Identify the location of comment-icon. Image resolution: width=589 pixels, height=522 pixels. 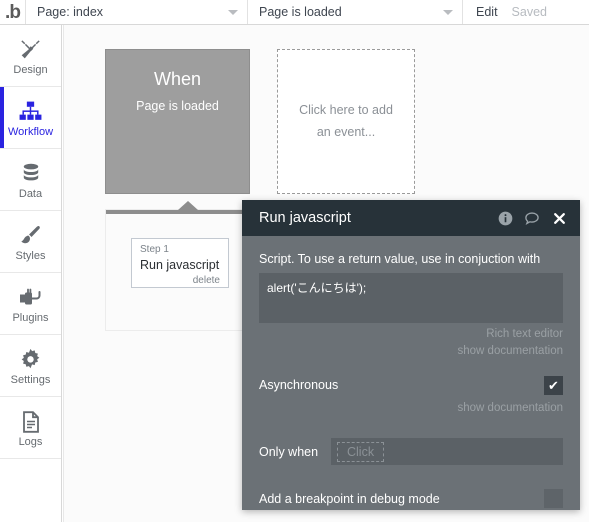
(532, 218).